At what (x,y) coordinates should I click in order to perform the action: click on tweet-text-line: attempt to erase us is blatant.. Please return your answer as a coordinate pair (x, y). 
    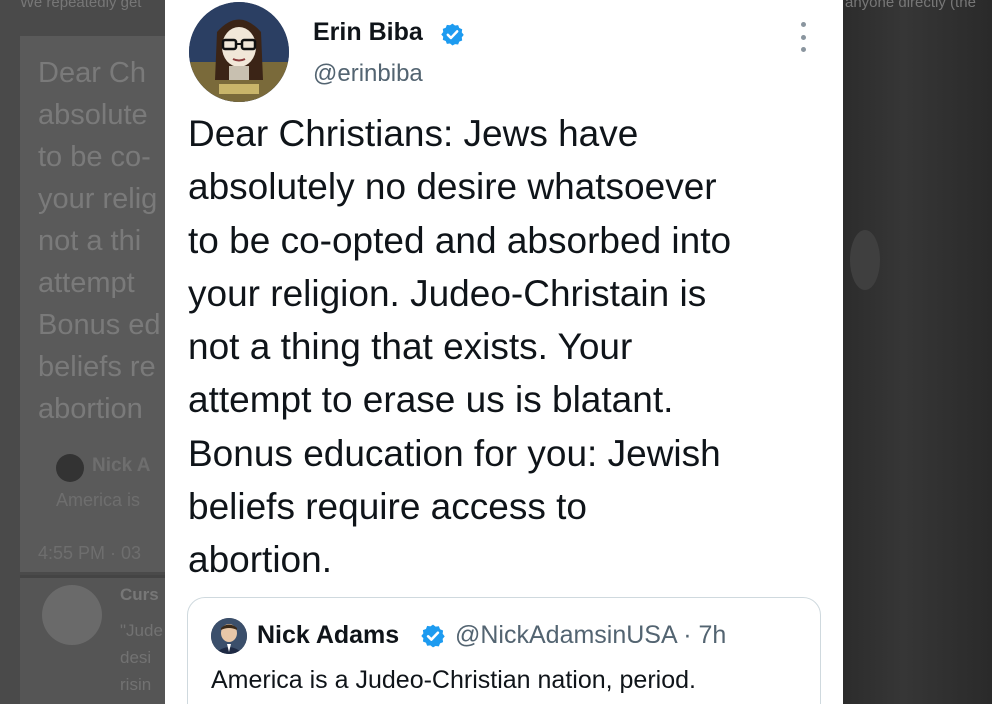
    Looking at the image, I should click on (431, 400).